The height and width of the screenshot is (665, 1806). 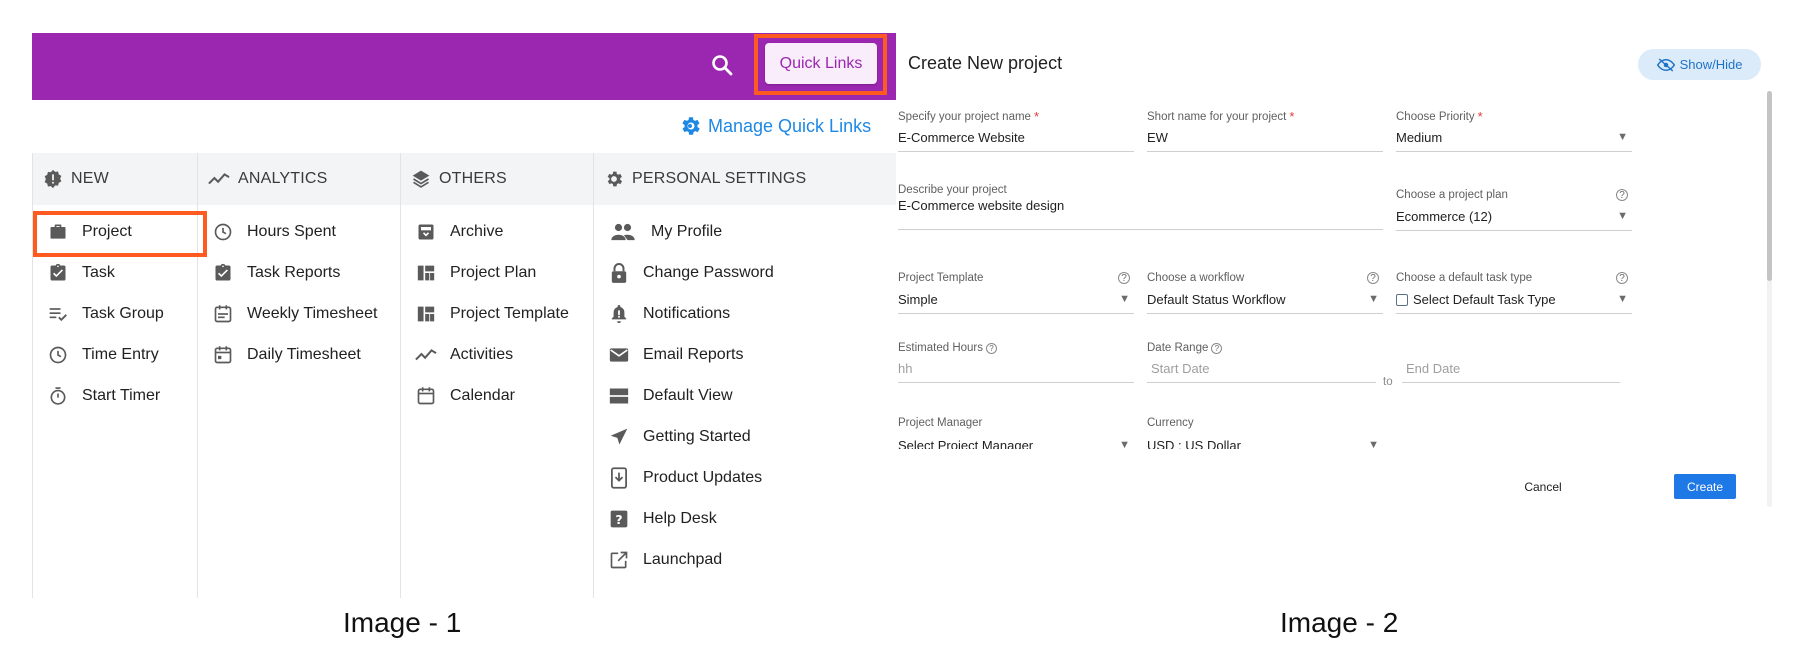 What do you see at coordinates (120, 234) in the screenshot?
I see `project-item-highlight` at bounding box center [120, 234].